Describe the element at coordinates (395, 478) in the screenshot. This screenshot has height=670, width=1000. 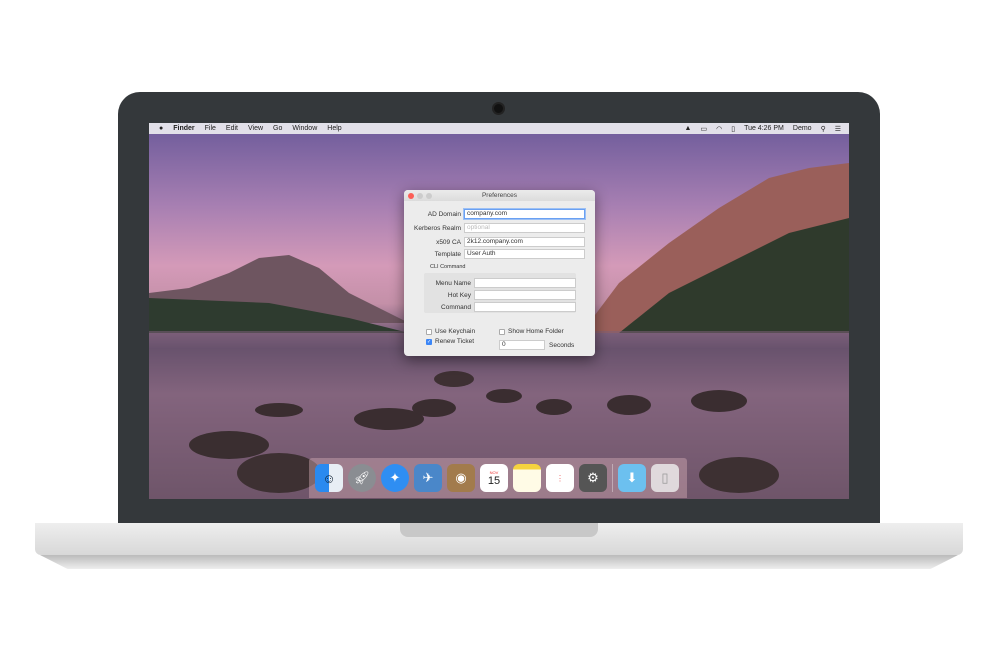
I see `safari-icon: ✦` at that location.